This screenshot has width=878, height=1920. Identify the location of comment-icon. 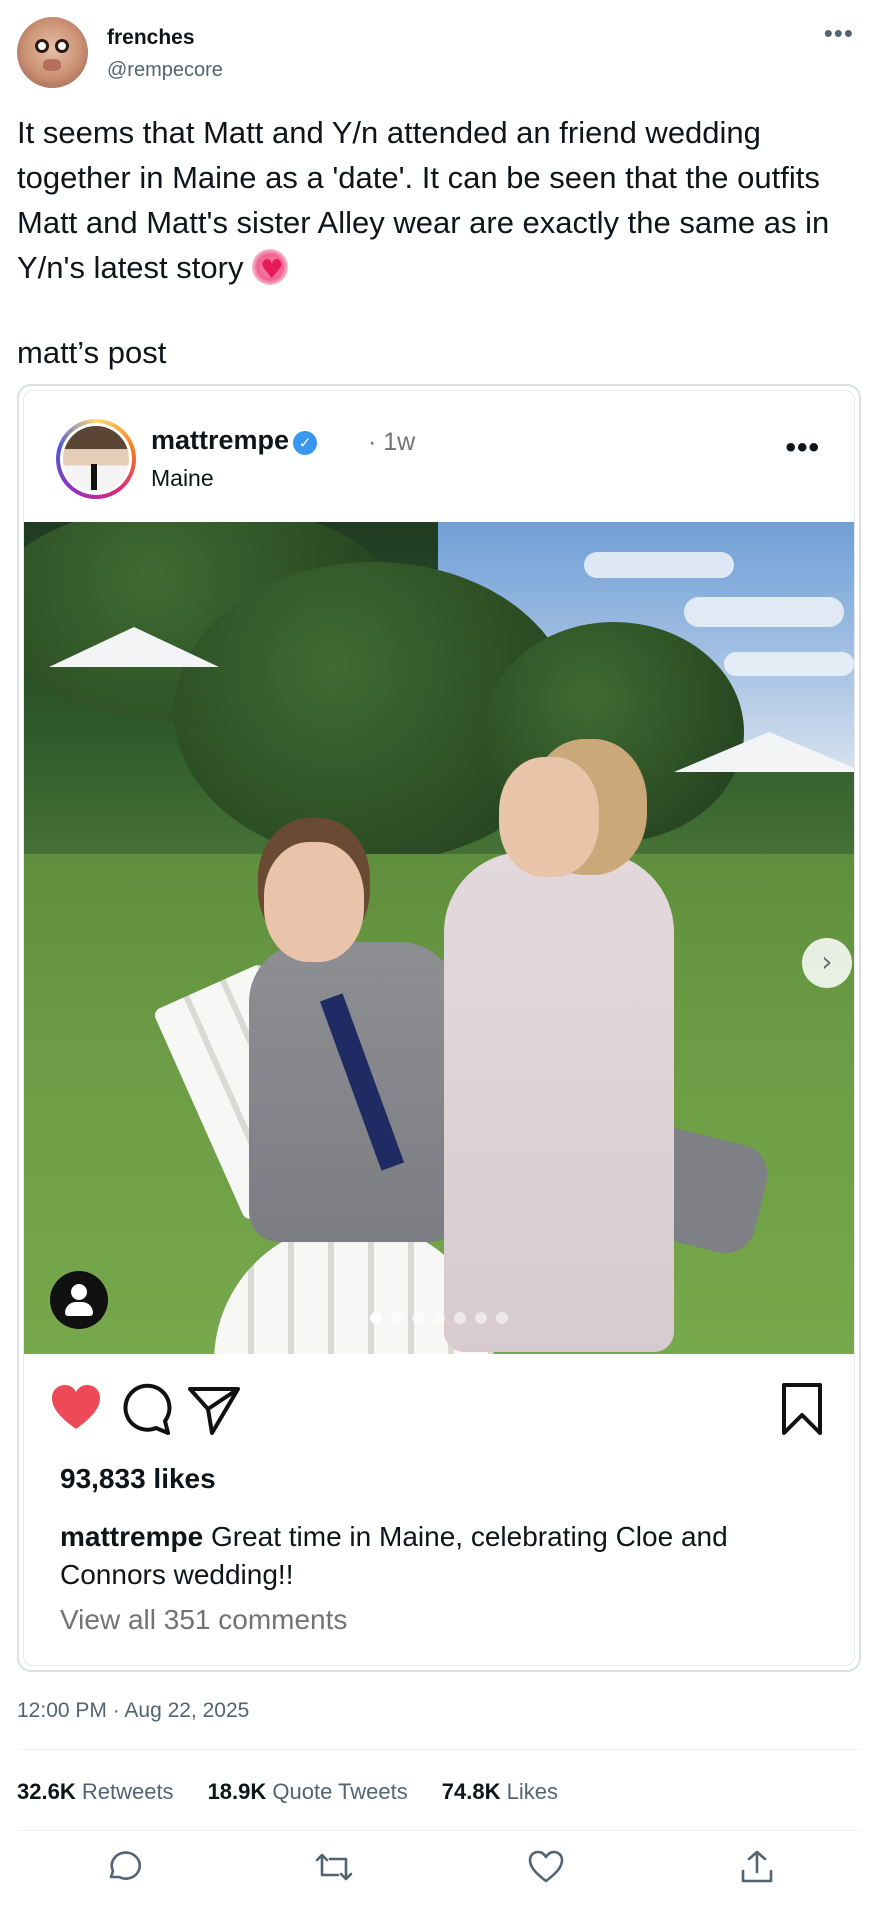
(146, 1409).